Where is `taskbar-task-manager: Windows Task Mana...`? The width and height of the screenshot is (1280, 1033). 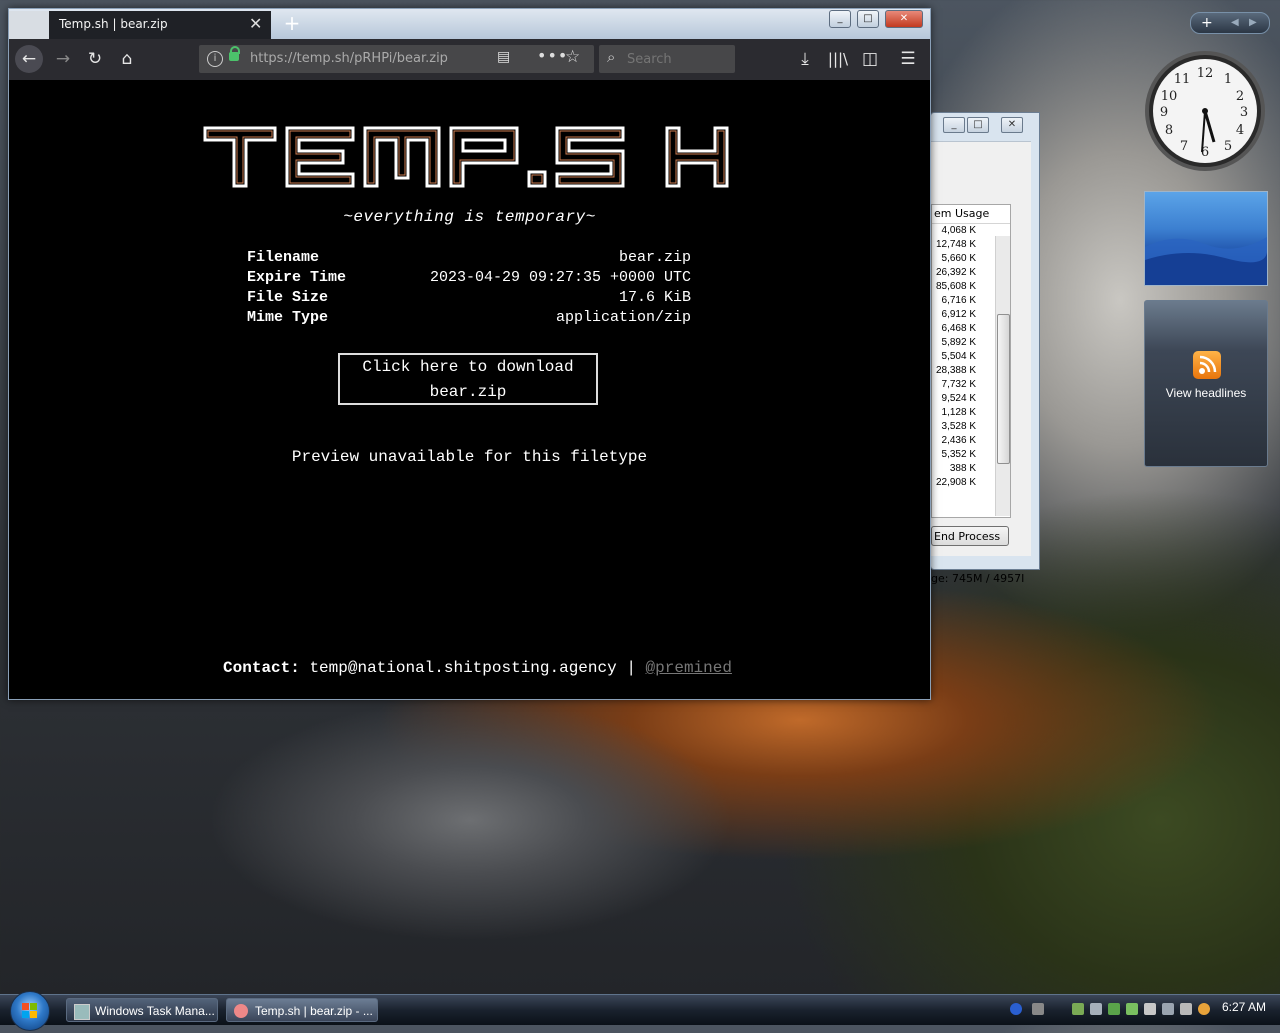 taskbar-task-manager: Windows Task Mana... is located at coordinates (142, 1010).